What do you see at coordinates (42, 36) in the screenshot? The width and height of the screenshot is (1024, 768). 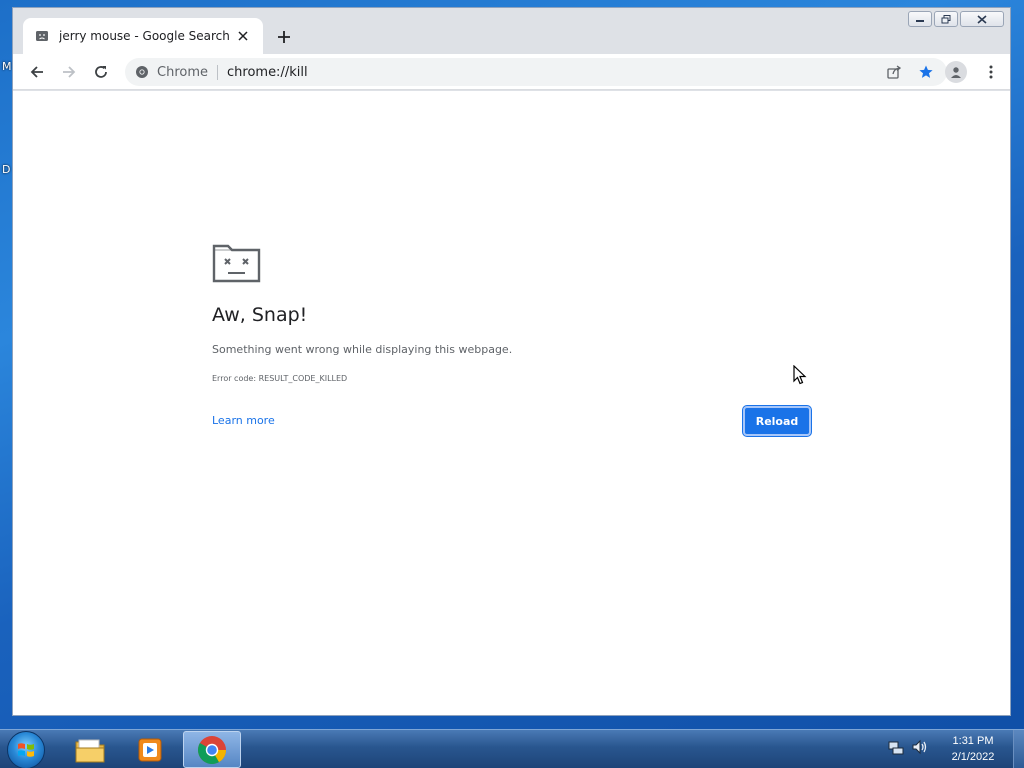 I see `sad-tab-icon` at bounding box center [42, 36].